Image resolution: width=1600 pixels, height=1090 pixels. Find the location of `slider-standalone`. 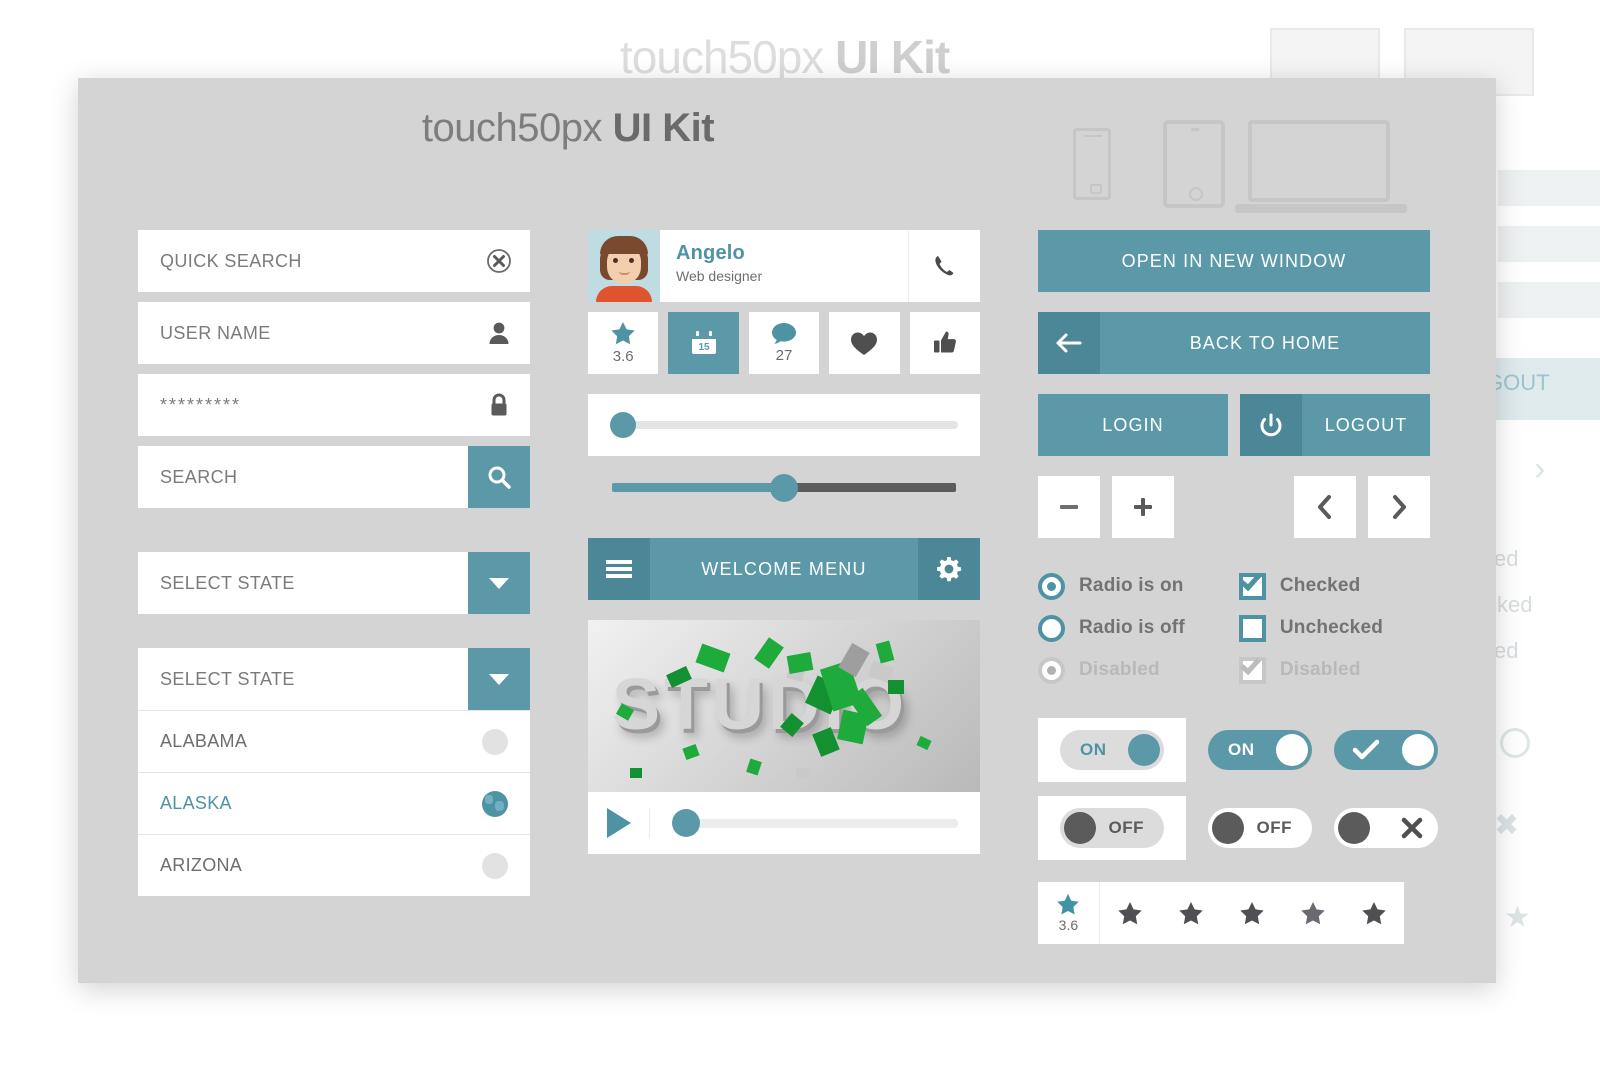

slider-standalone is located at coordinates (784, 487).